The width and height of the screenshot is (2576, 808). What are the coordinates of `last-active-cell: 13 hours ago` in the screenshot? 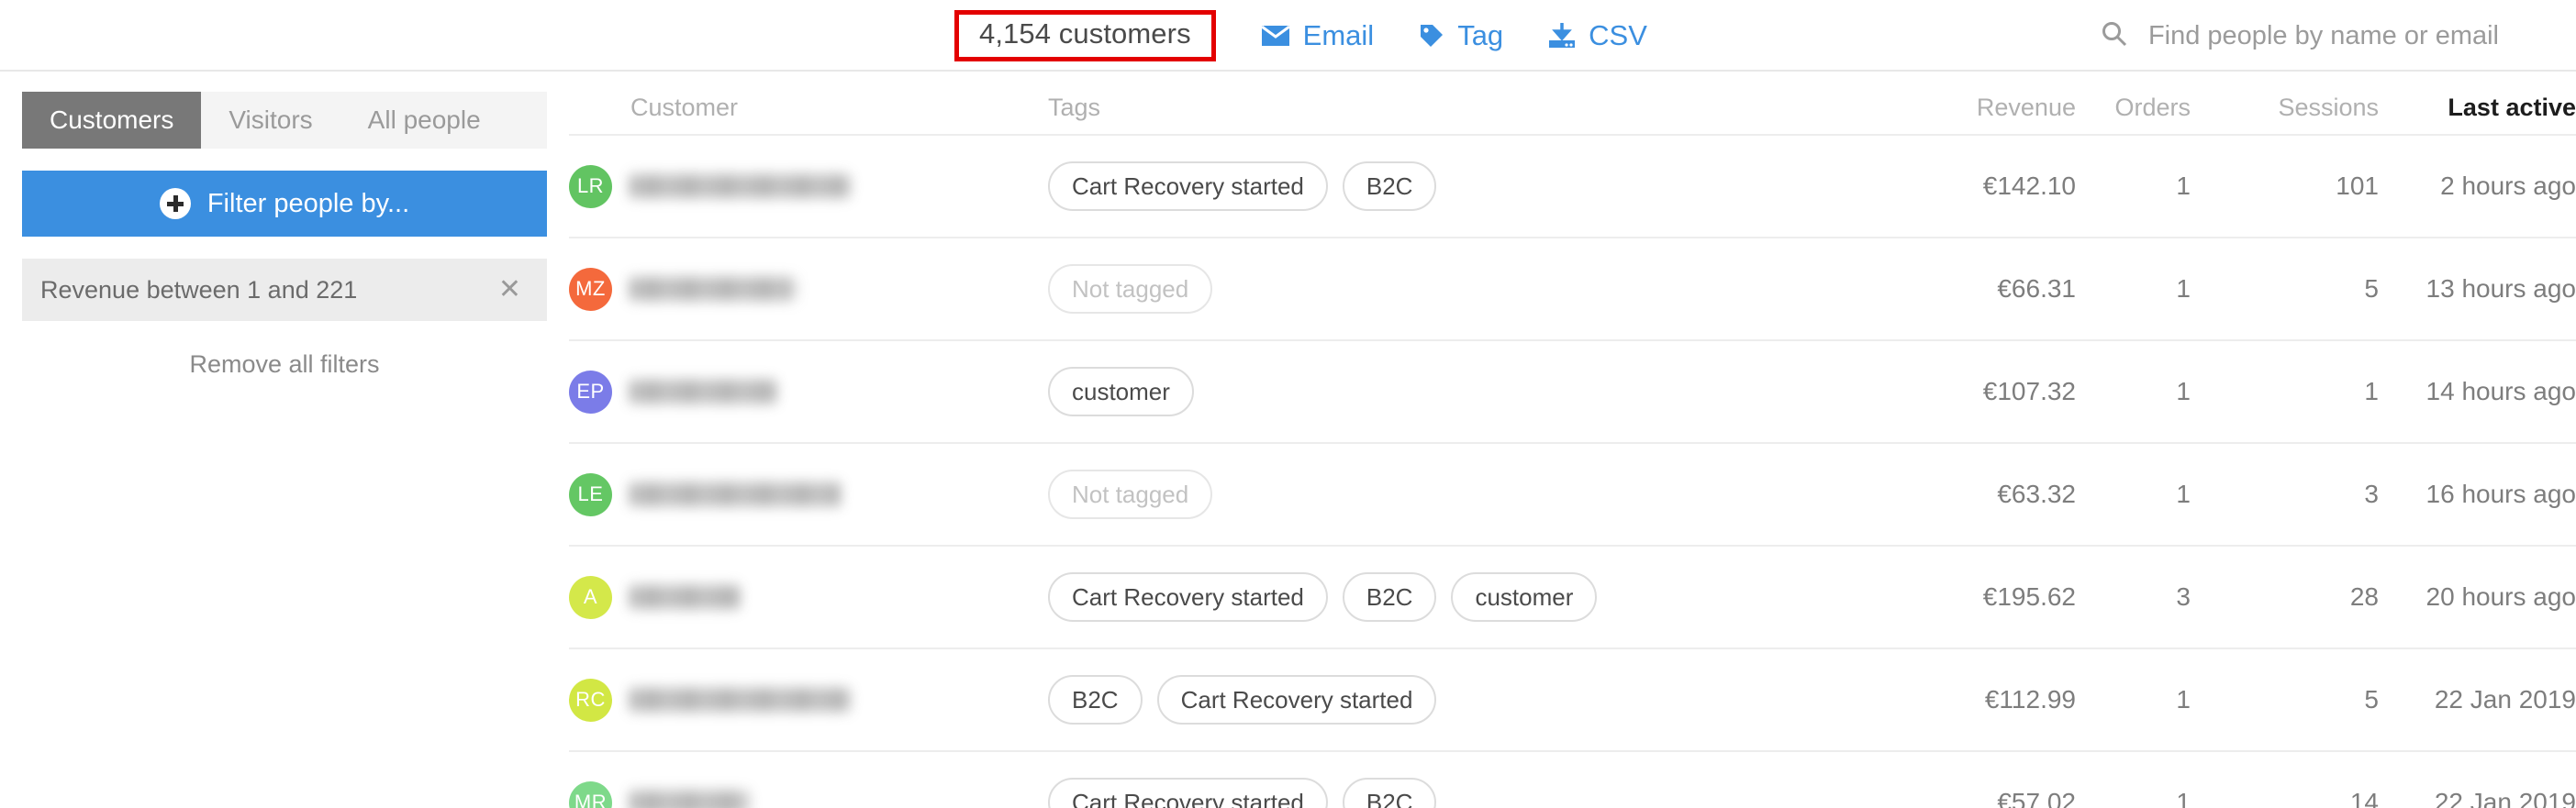 It's located at (2500, 288).